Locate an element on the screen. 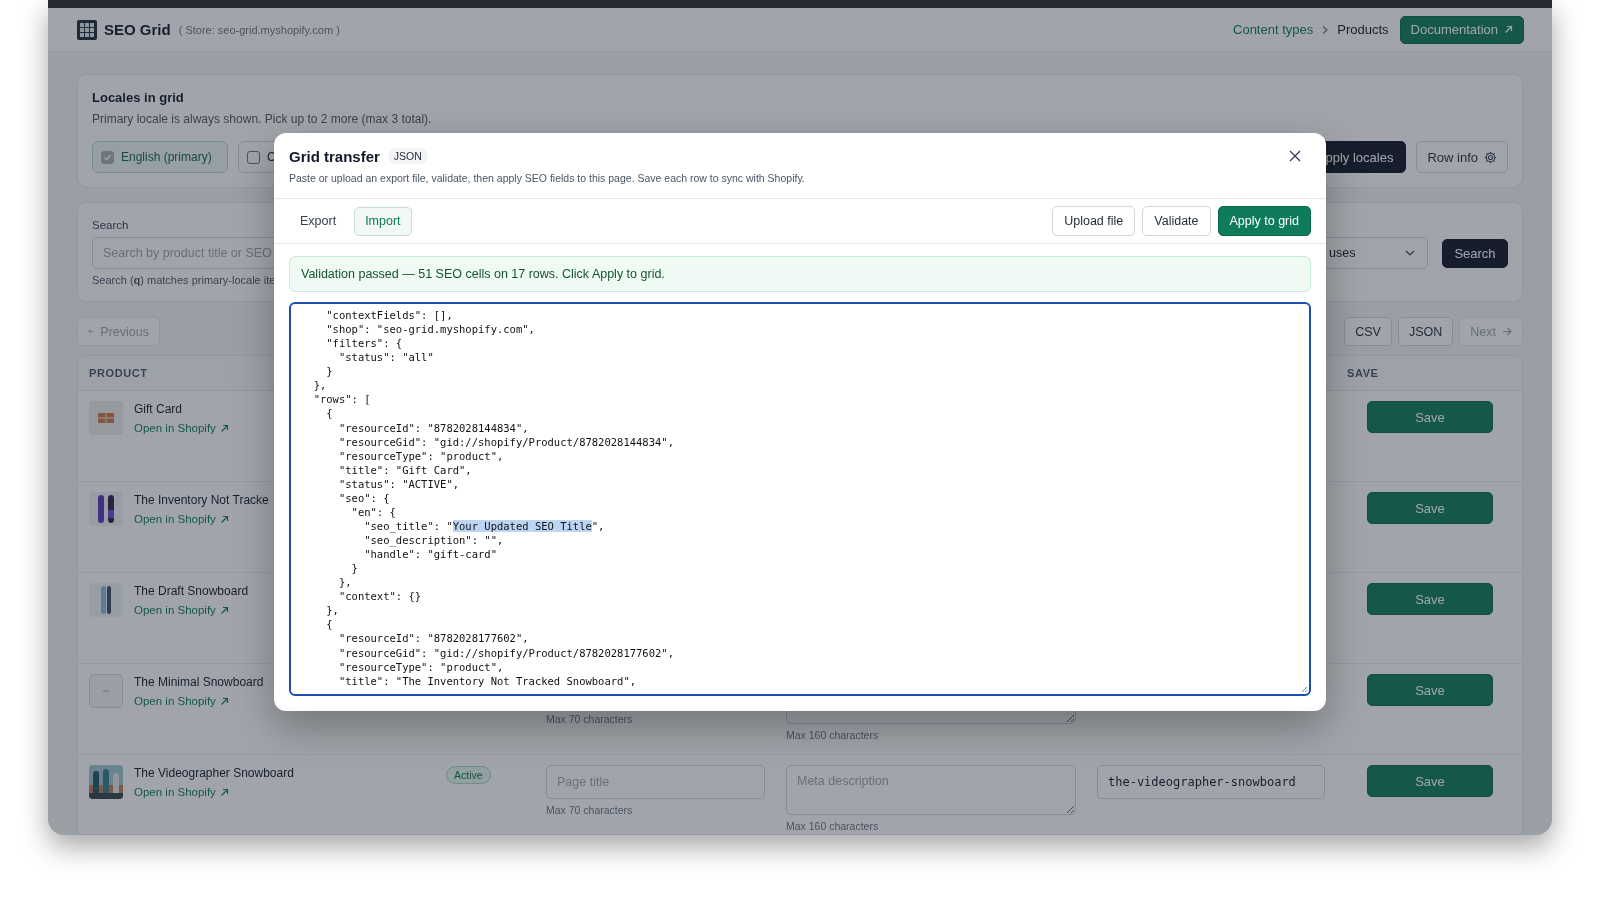  breadcrumb-current: Products is located at coordinates (1363, 29).